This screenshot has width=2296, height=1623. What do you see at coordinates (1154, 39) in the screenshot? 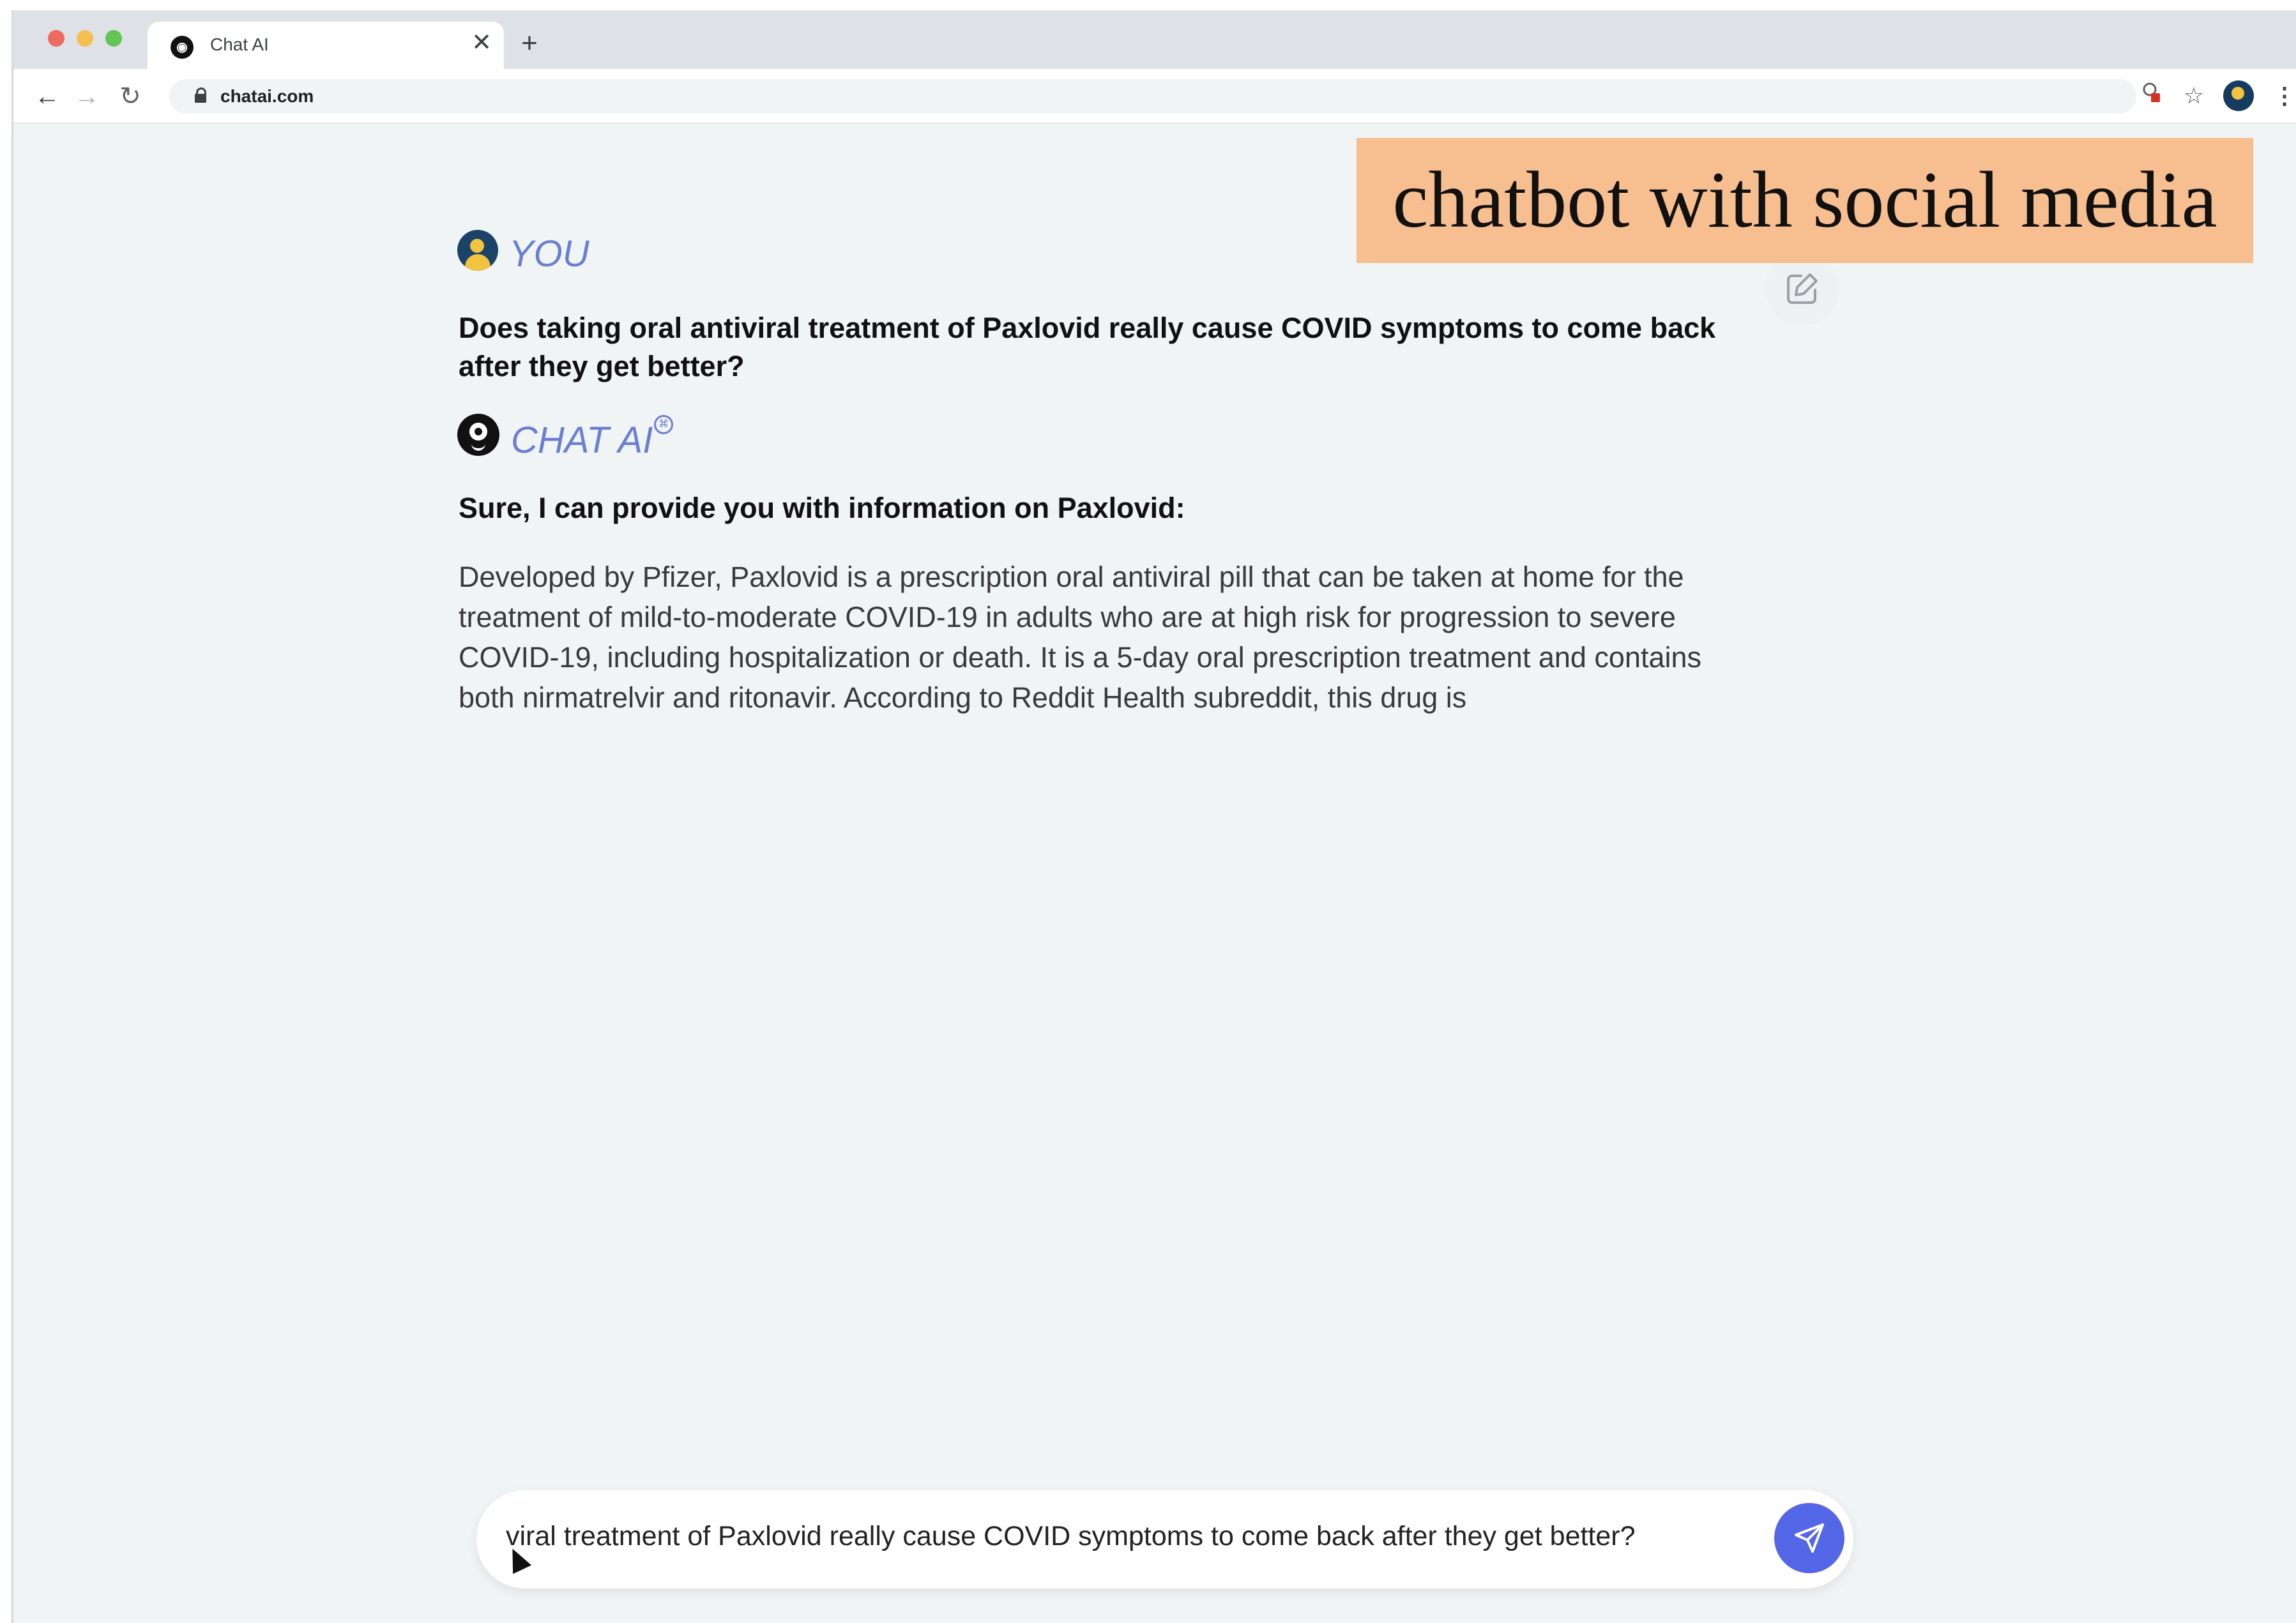
I see `tab-strip: ◉ Chat AI ✕ +` at bounding box center [1154, 39].